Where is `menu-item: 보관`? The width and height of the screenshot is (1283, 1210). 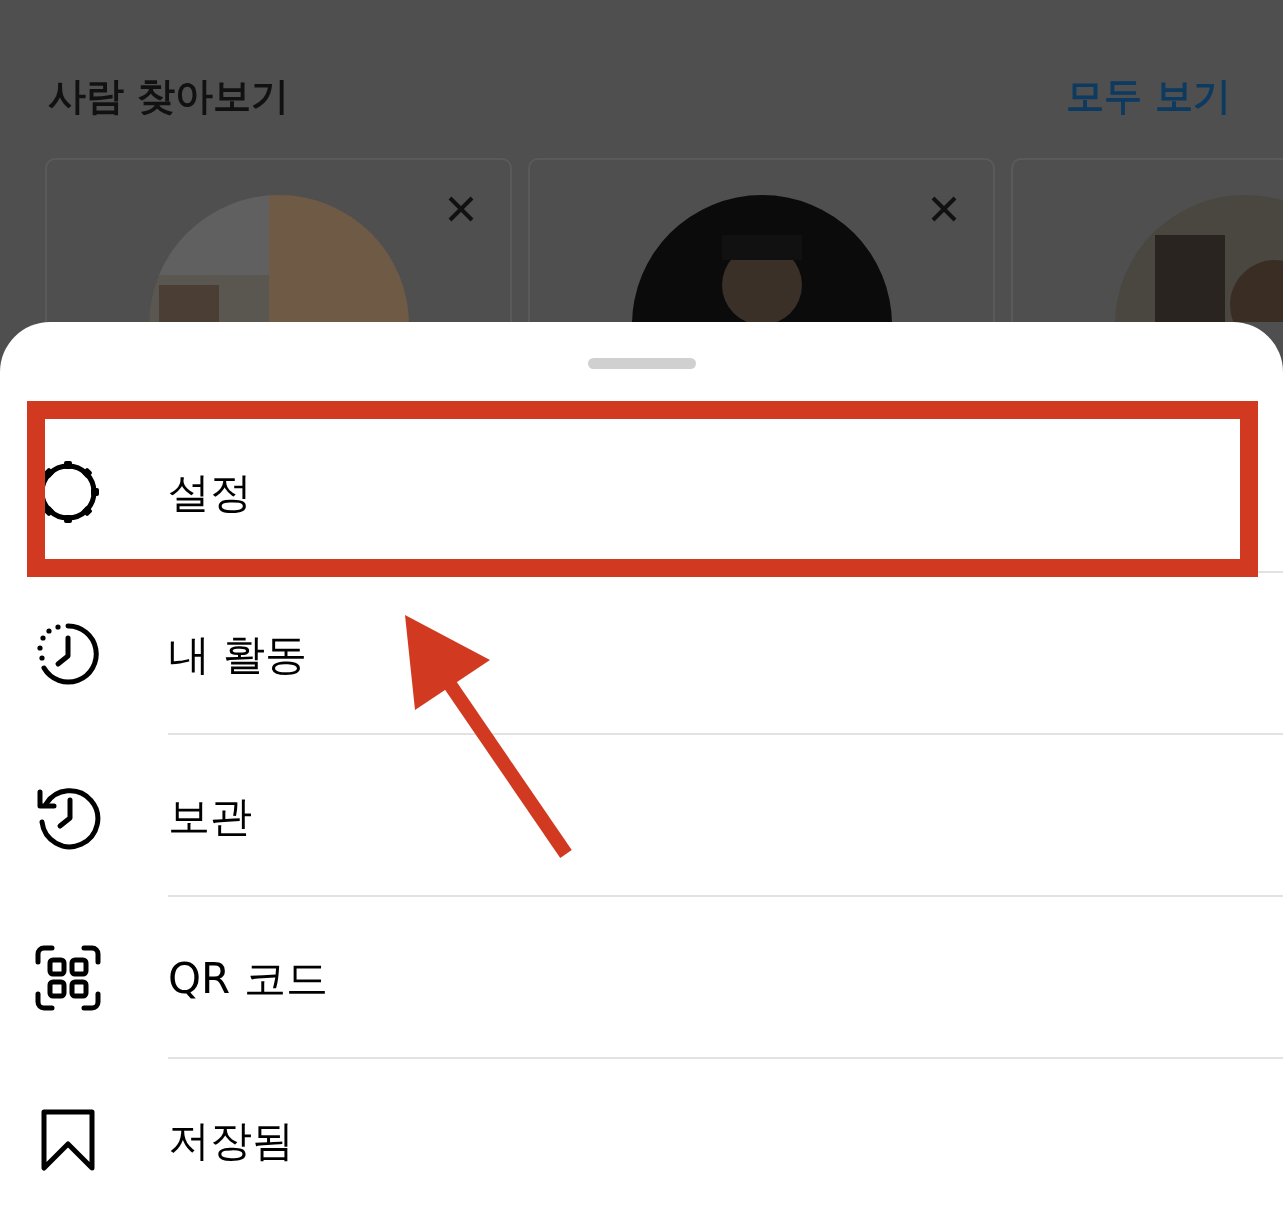
menu-item: 보관 is located at coordinates (641, 816).